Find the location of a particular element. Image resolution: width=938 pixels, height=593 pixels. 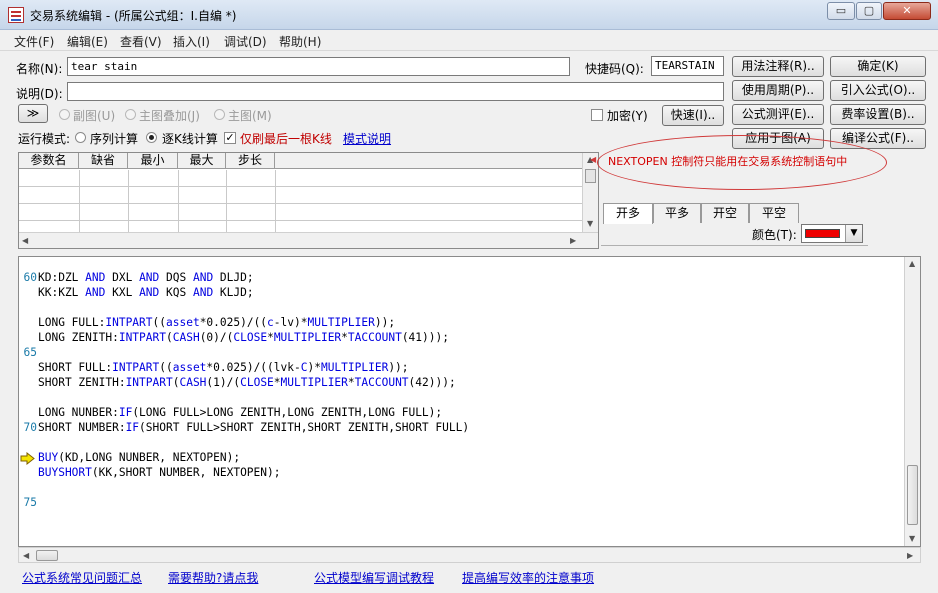

shortcut-input: TEARSTAIN is located at coordinates (687, 66).